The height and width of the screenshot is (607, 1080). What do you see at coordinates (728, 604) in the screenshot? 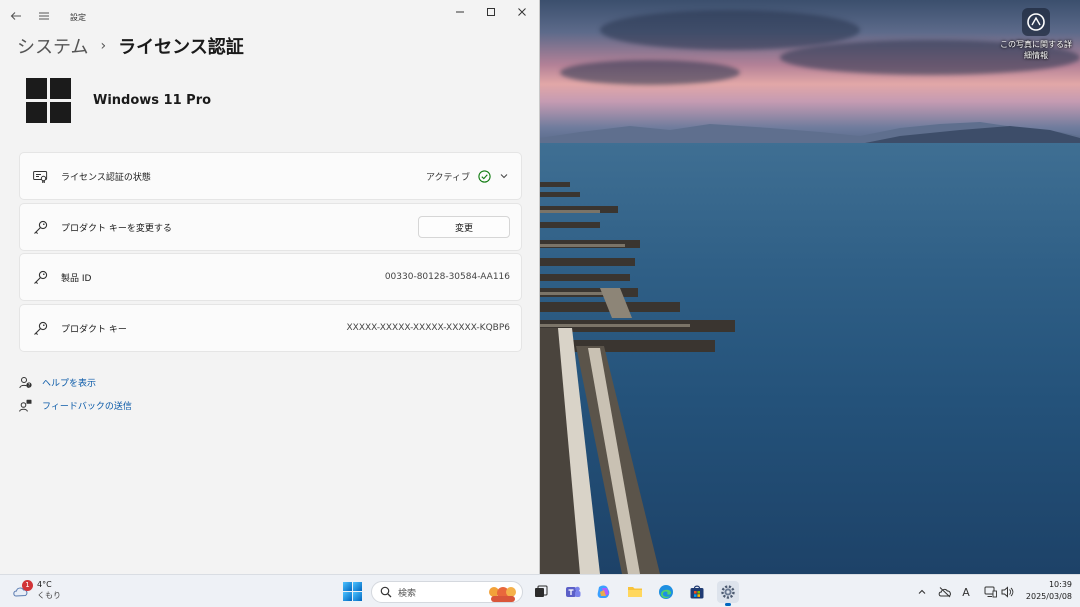
I see `active-indicator` at bounding box center [728, 604].